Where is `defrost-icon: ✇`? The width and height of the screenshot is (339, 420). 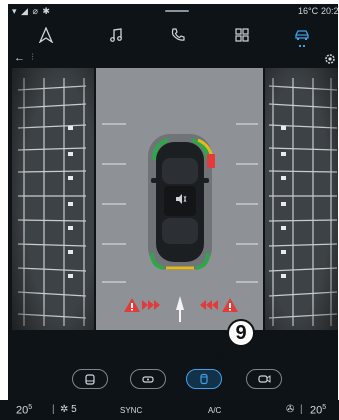 defrost-icon: ✇ is located at coordinates (290, 409).